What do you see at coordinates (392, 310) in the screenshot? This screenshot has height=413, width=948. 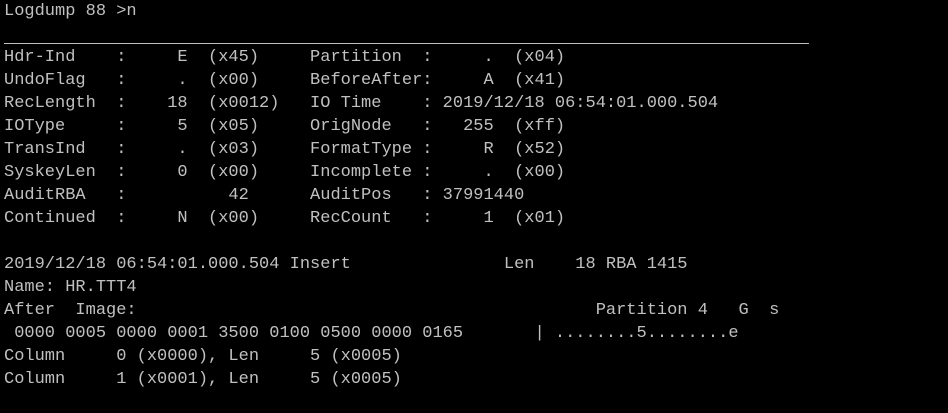 I see `after-image-line: After Image: Partition 4 G s` at bounding box center [392, 310].